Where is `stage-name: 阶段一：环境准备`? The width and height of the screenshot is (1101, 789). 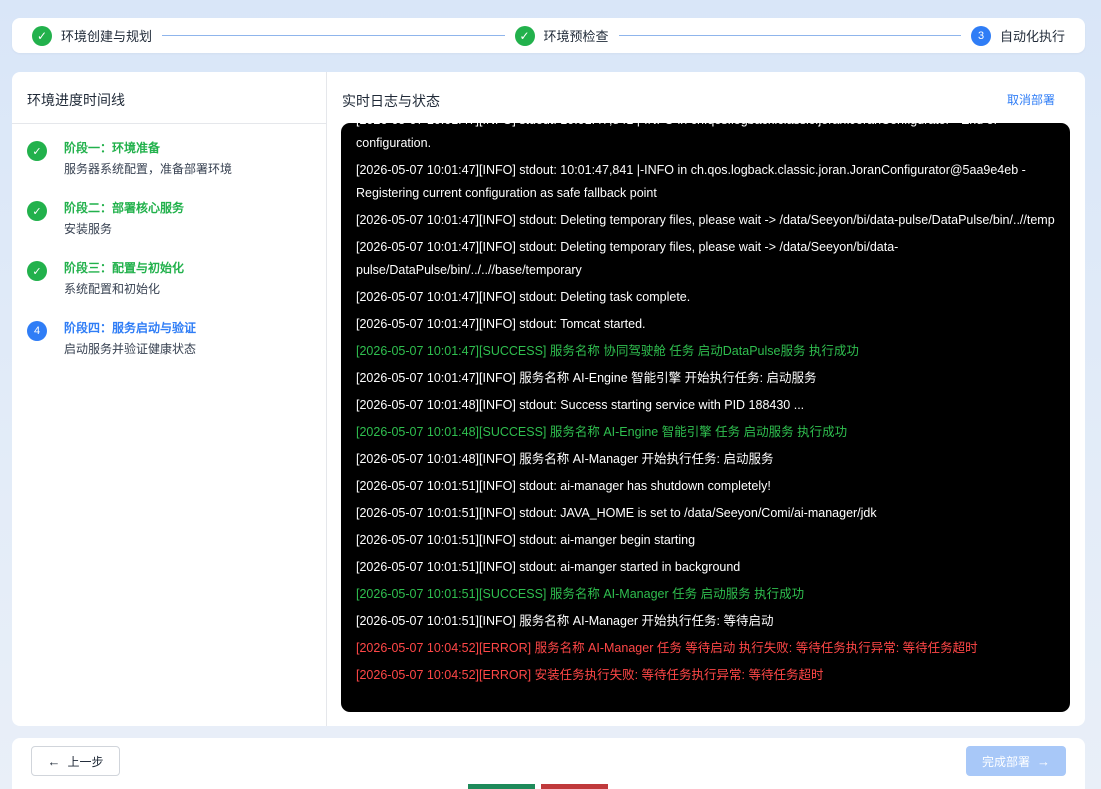
stage-name: 阶段一：环境准备 is located at coordinates (112, 148).